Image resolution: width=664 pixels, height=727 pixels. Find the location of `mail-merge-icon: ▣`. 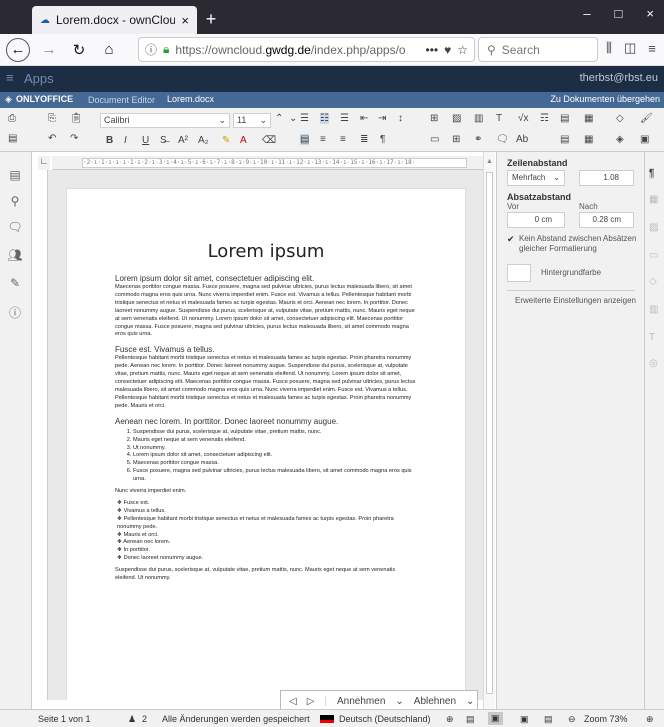

mail-merge-icon: ▣ is located at coordinates (644, 139).